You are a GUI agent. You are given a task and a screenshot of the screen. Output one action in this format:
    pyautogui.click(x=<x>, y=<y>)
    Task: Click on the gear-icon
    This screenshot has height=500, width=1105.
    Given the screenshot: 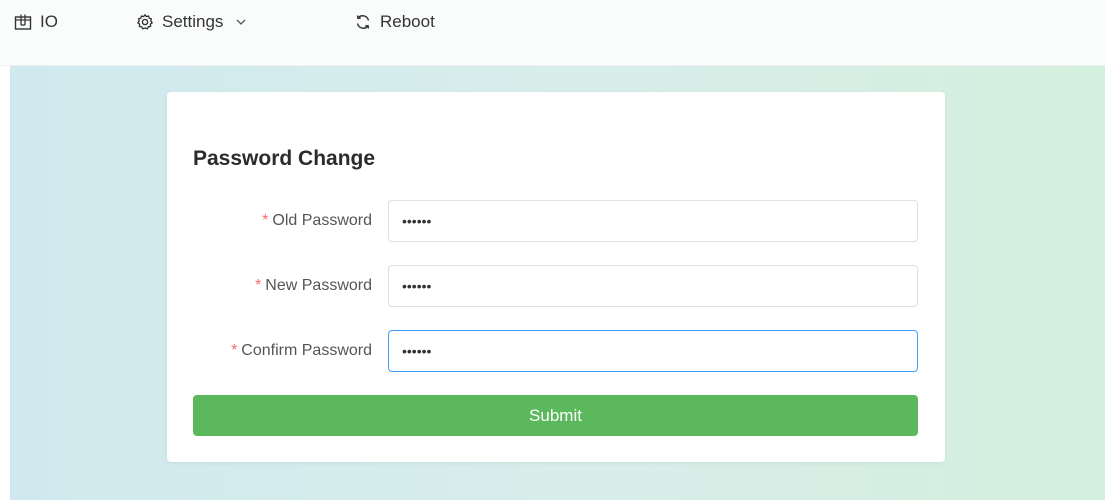 What is the action you would take?
    pyautogui.click(x=145, y=22)
    